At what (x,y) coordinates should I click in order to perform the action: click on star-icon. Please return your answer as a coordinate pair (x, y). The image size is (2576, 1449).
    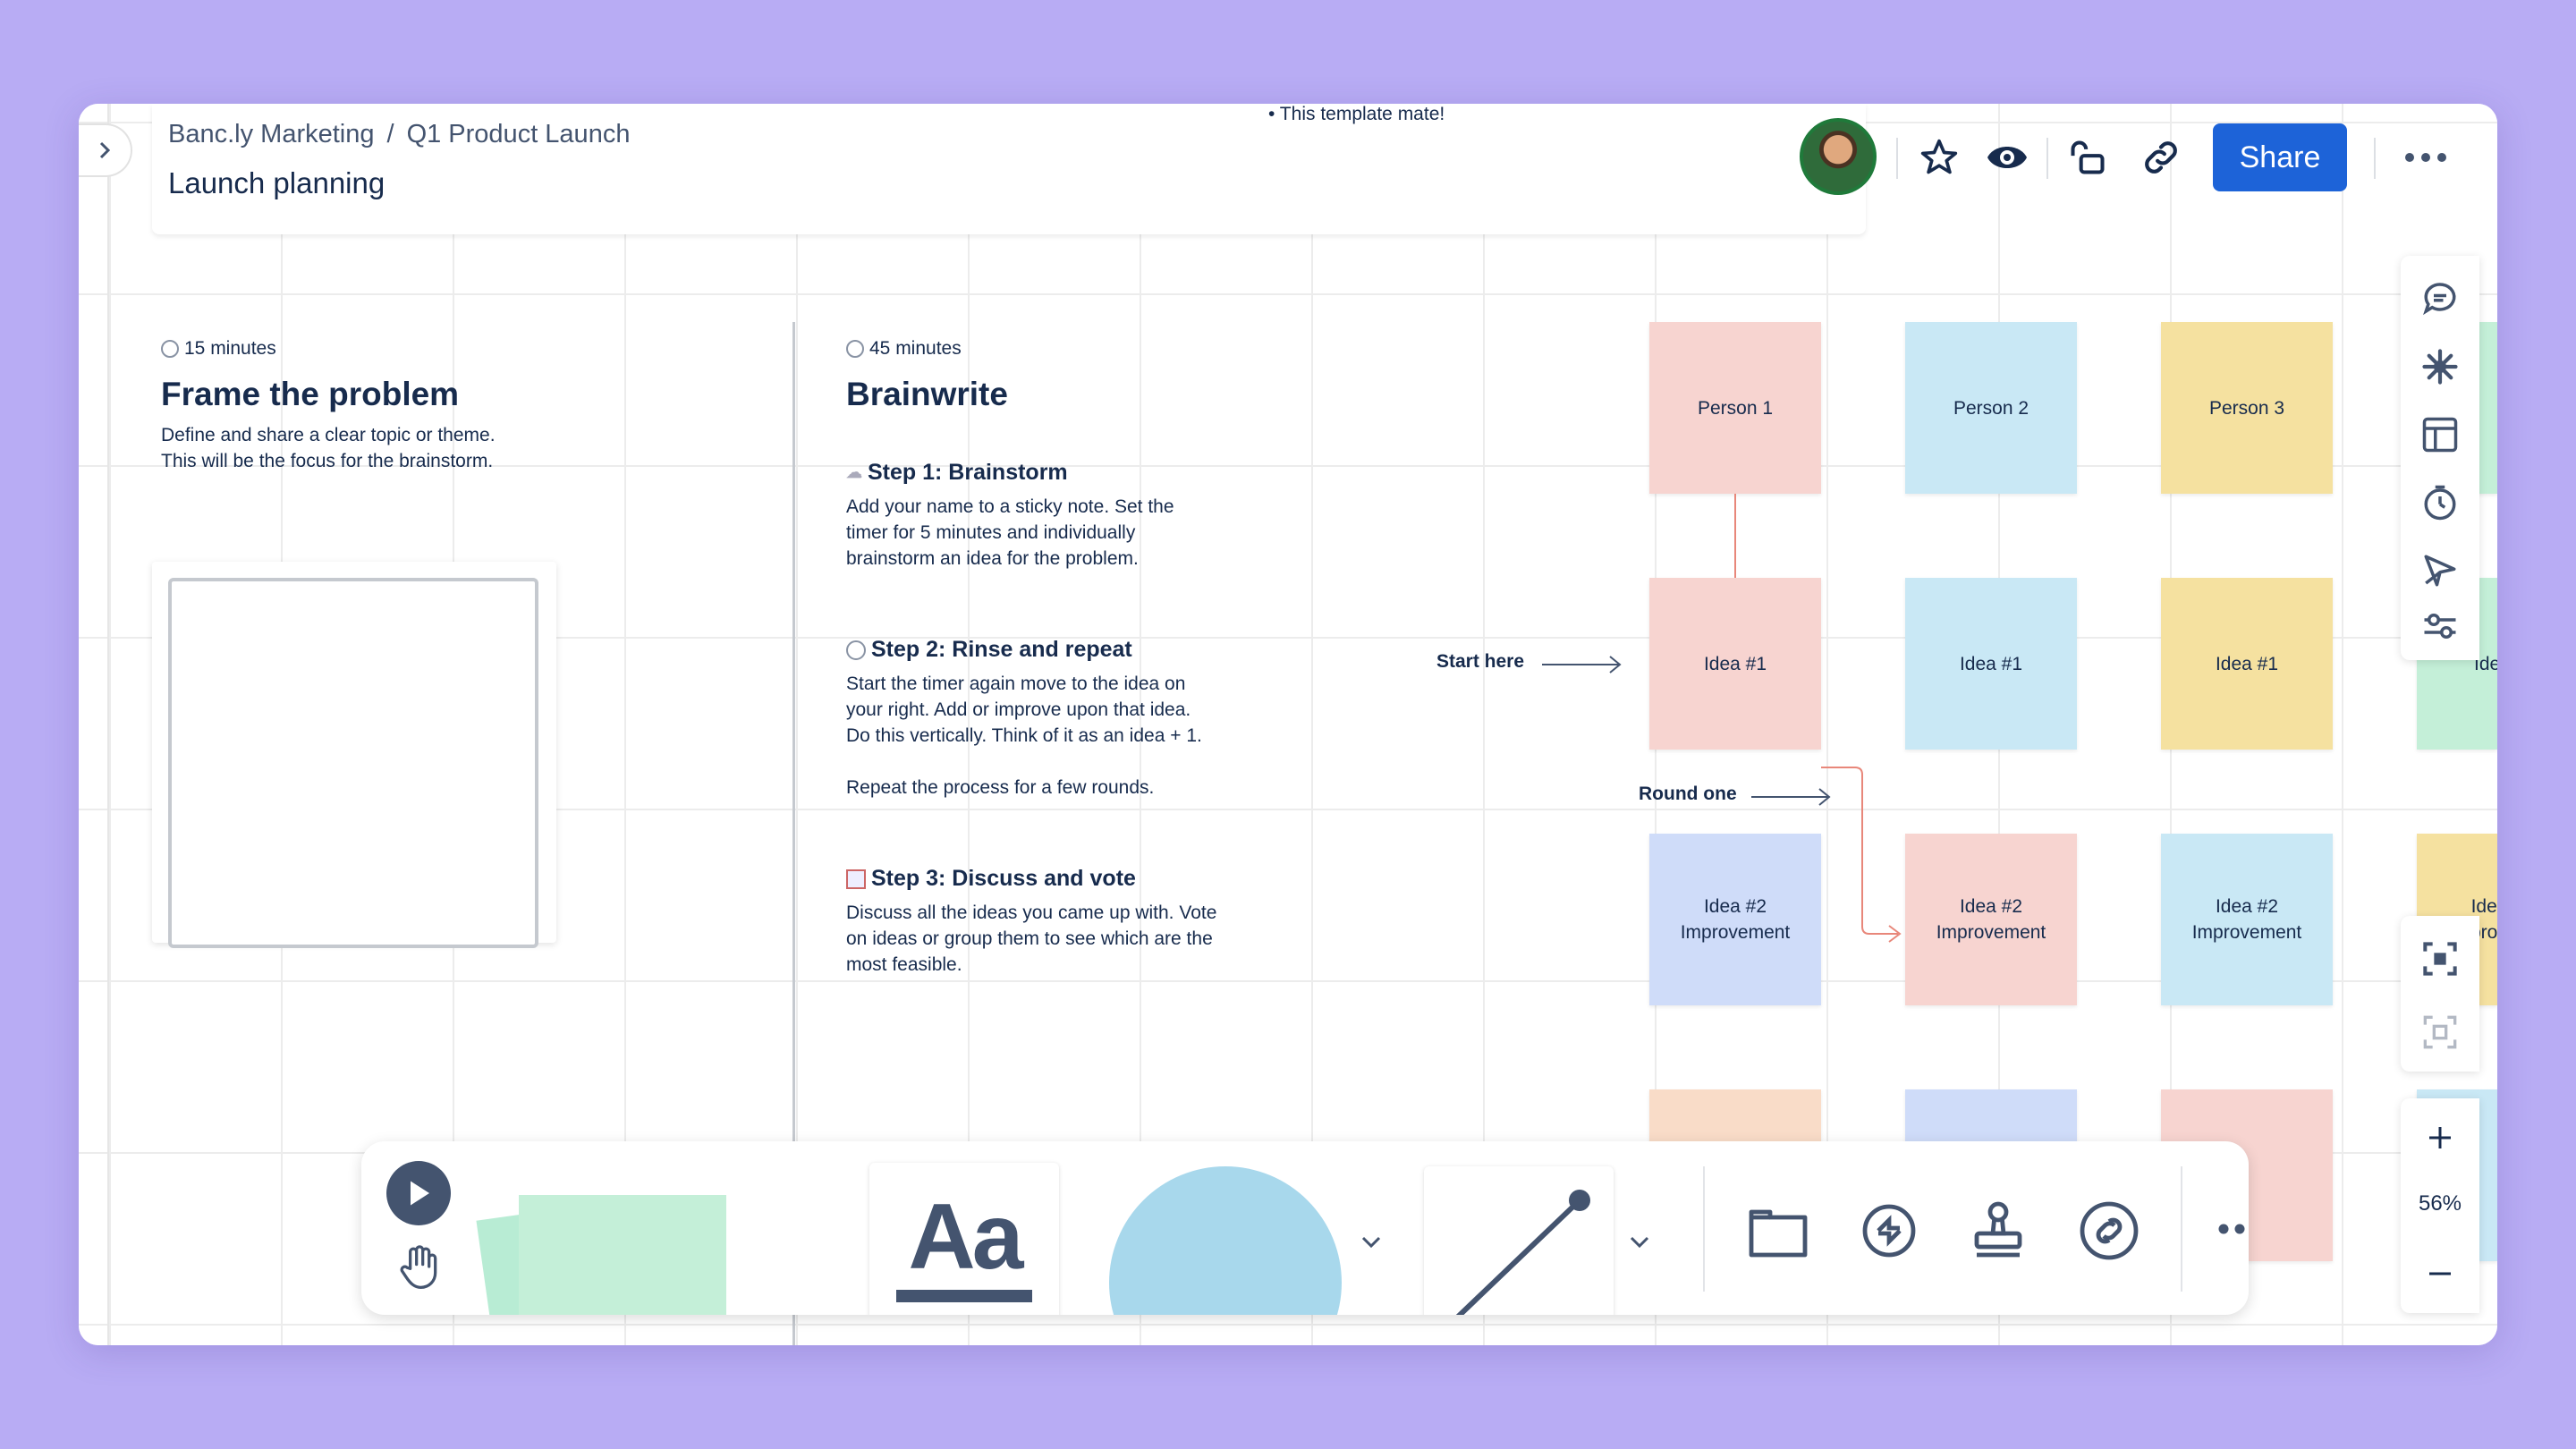
    Looking at the image, I should click on (1939, 156).